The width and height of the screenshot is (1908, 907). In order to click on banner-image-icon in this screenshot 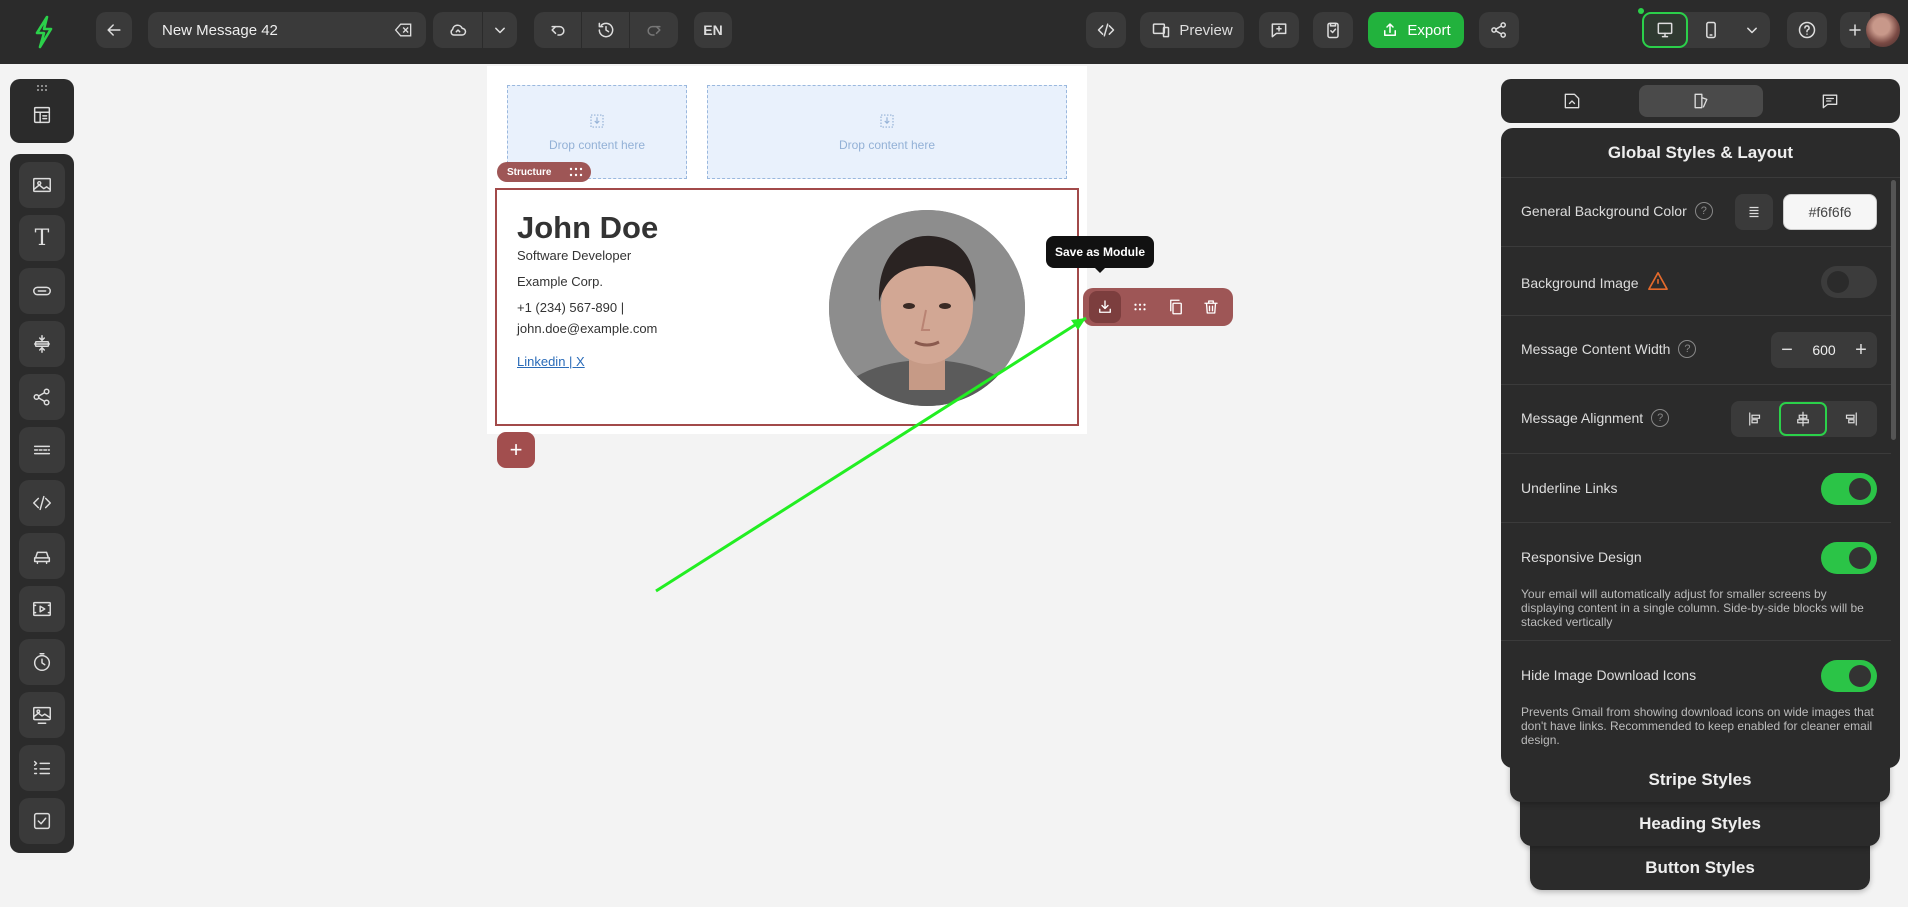, I will do `click(42, 715)`.